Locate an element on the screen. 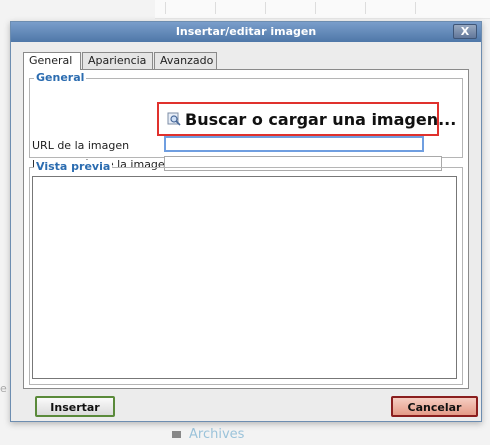 The width and height of the screenshot is (490, 445). image-search-icon is located at coordinates (174, 118).